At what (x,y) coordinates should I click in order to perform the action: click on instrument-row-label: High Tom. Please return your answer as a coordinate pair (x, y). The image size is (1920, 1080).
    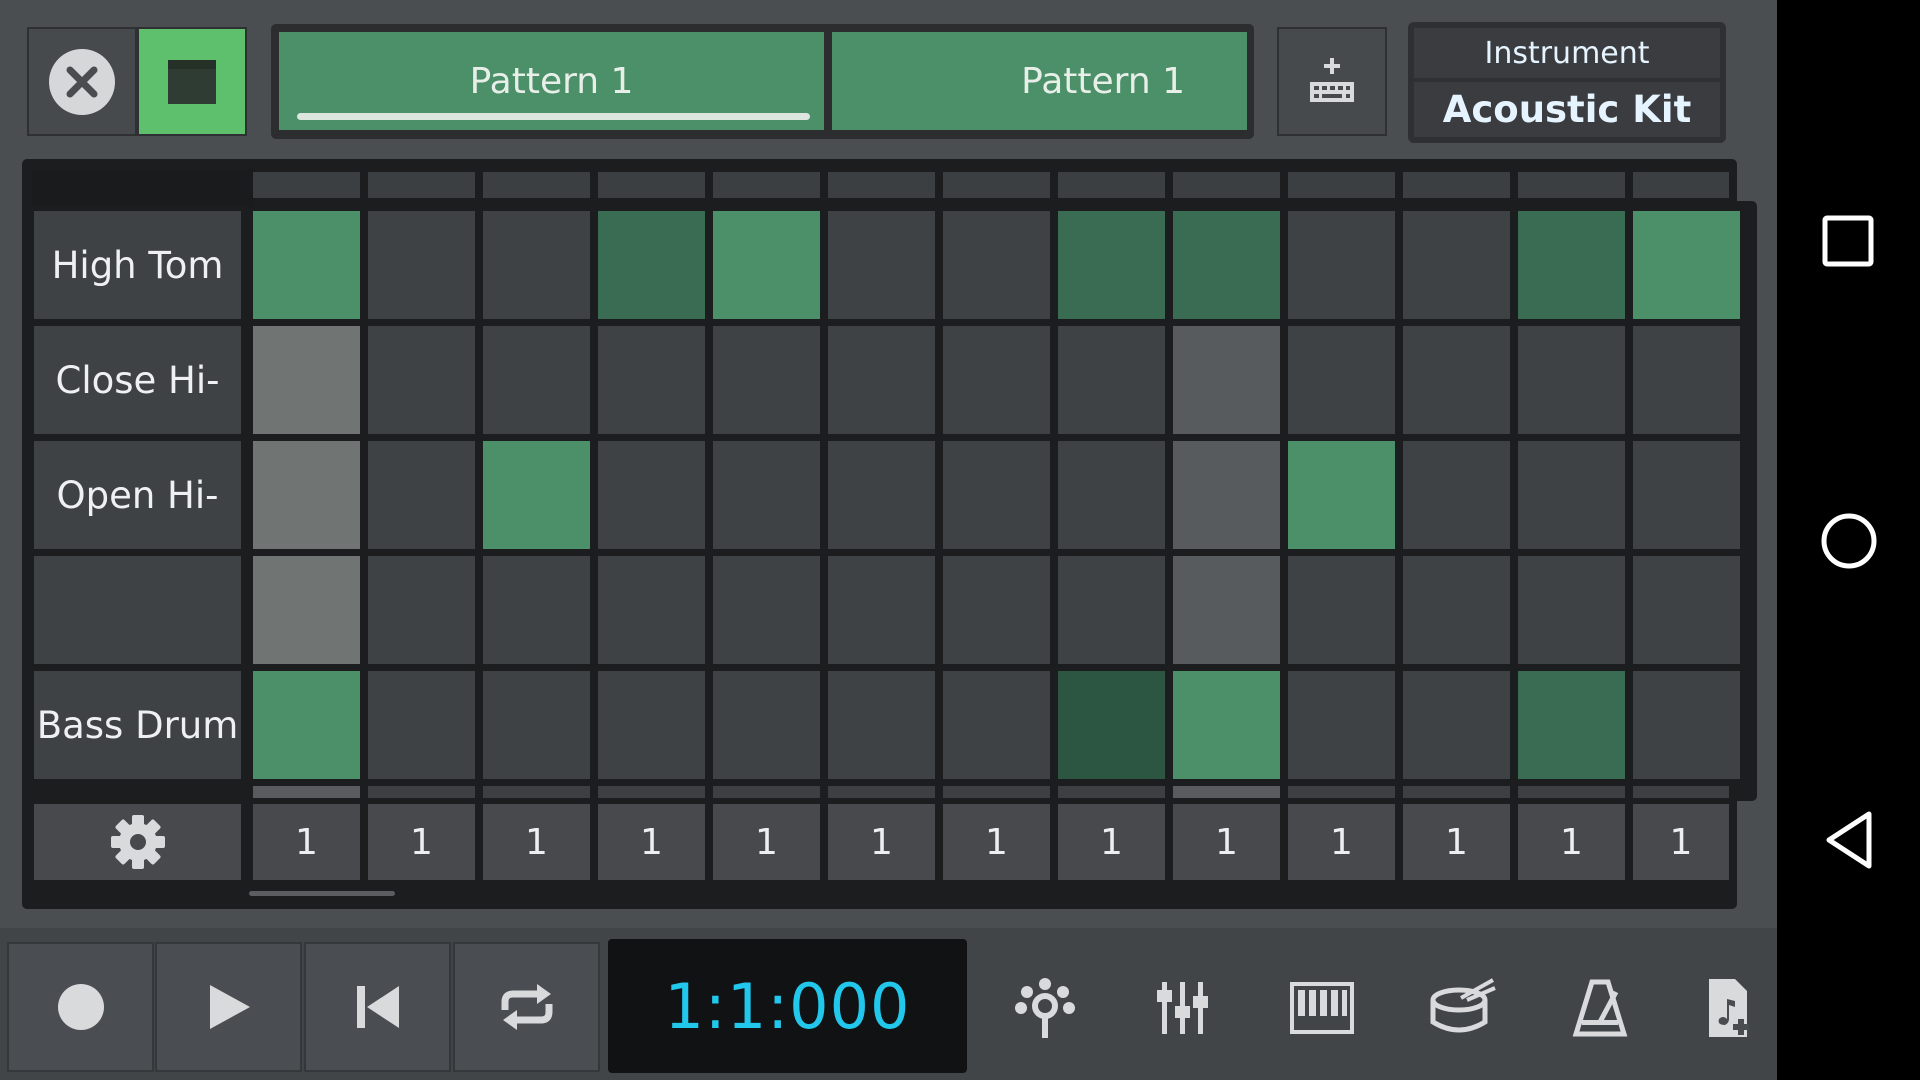
    Looking at the image, I should click on (137, 265).